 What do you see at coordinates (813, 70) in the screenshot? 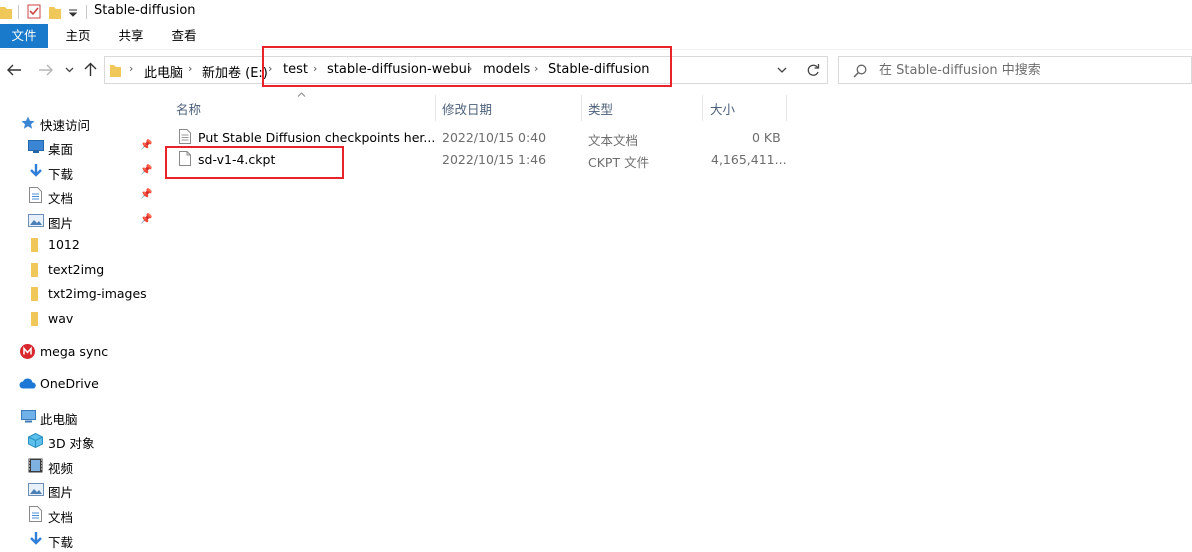
I see `refresh-icon` at bounding box center [813, 70].